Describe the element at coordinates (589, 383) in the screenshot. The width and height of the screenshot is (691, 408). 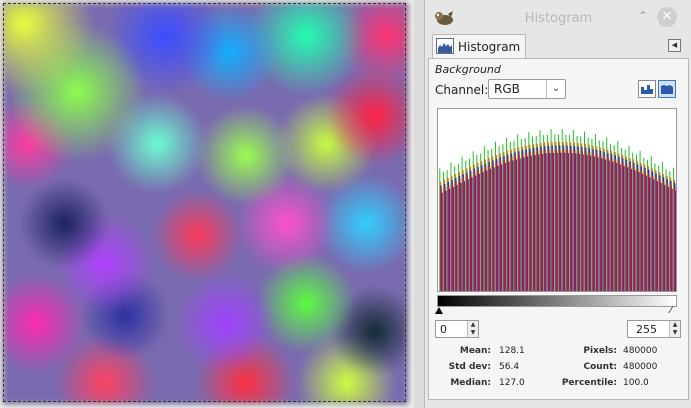
I see `percentile-label: Percentile:` at that location.